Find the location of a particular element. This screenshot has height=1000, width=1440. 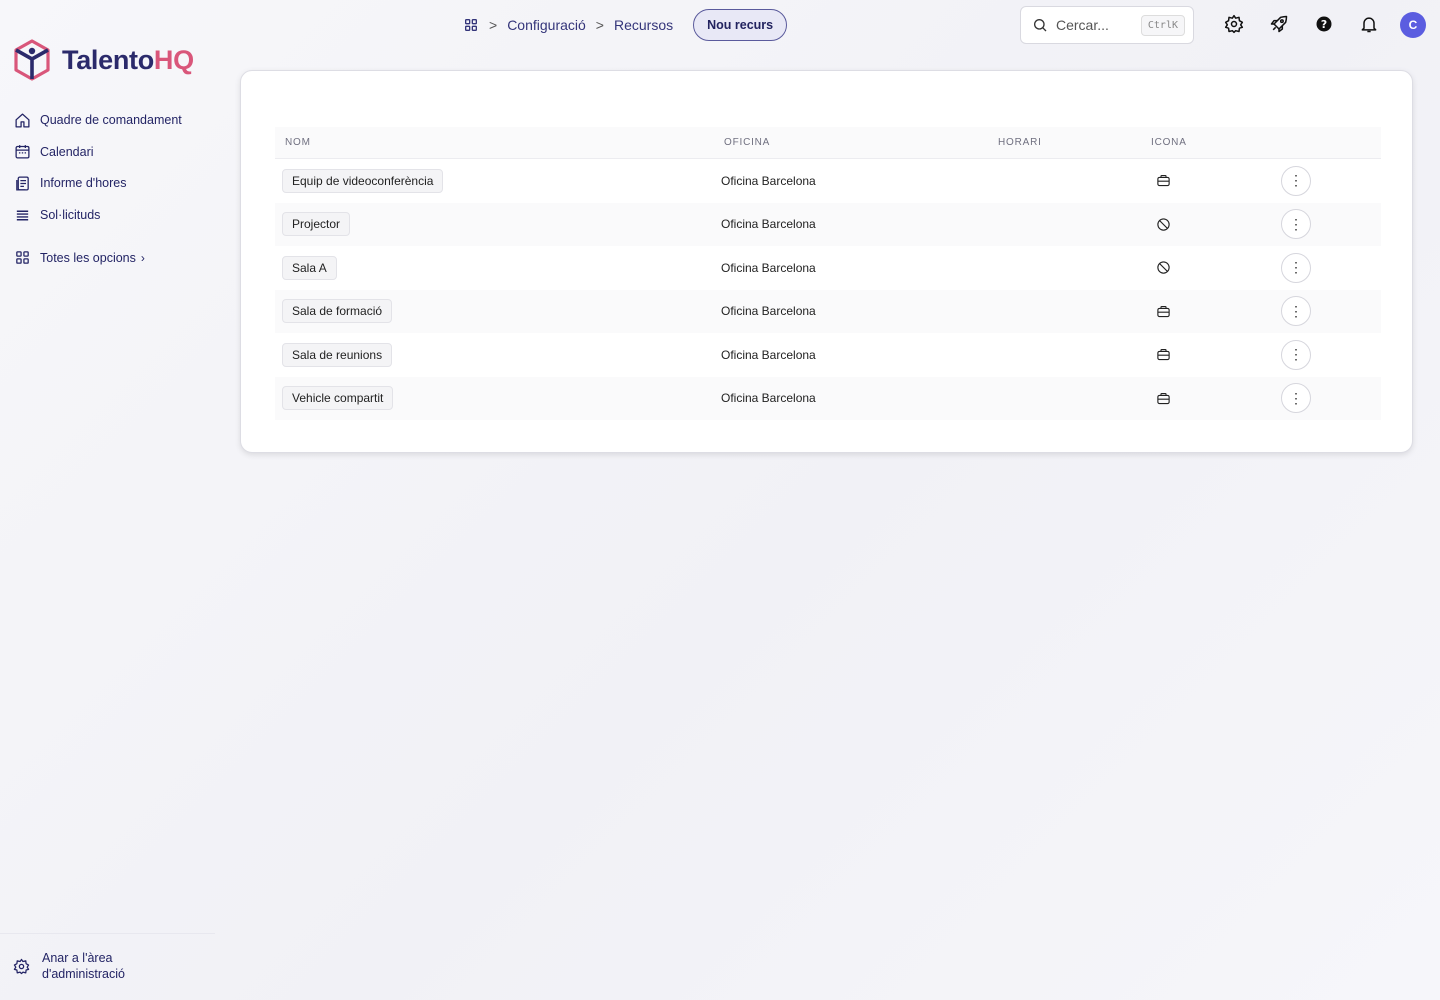

admin-label-line2: d'administració is located at coordinates (83, 974).